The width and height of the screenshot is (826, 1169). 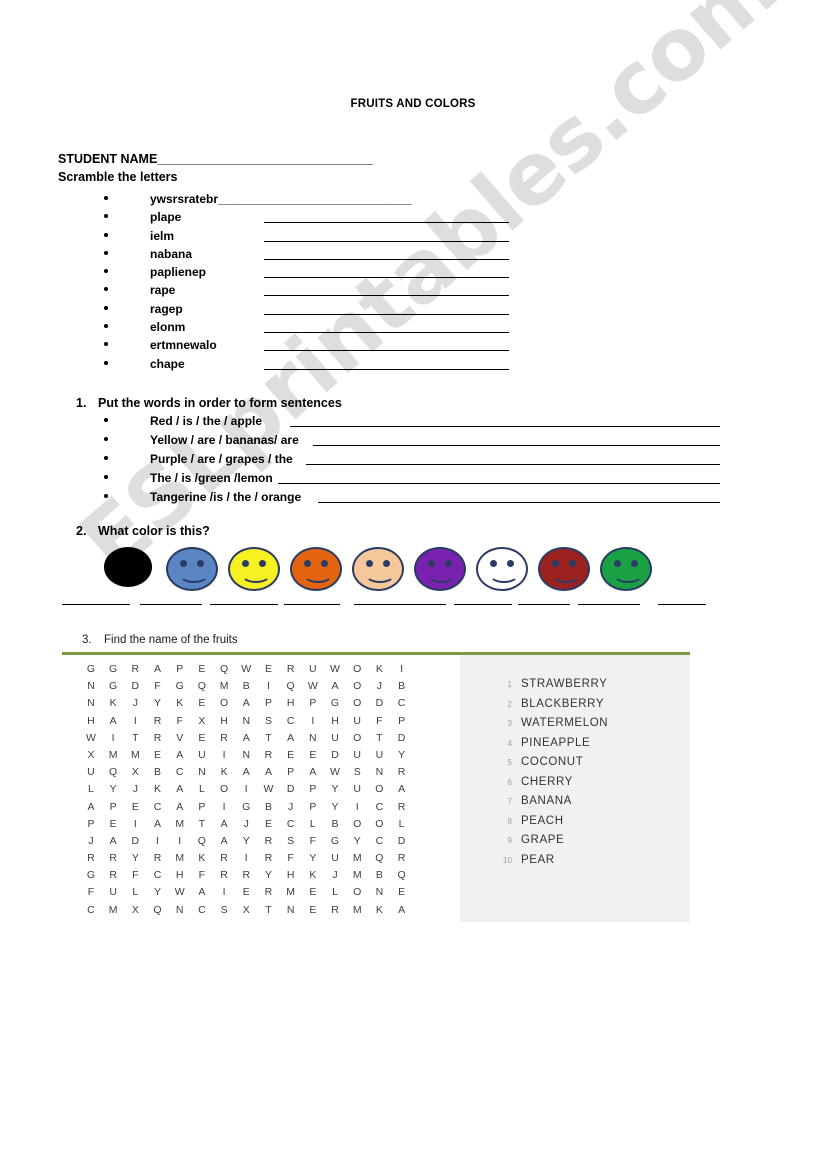 What do you see at coordinates (384, 611) in the screenshot?
I see `color-answer-blanks` at bounding box center [384, 611].